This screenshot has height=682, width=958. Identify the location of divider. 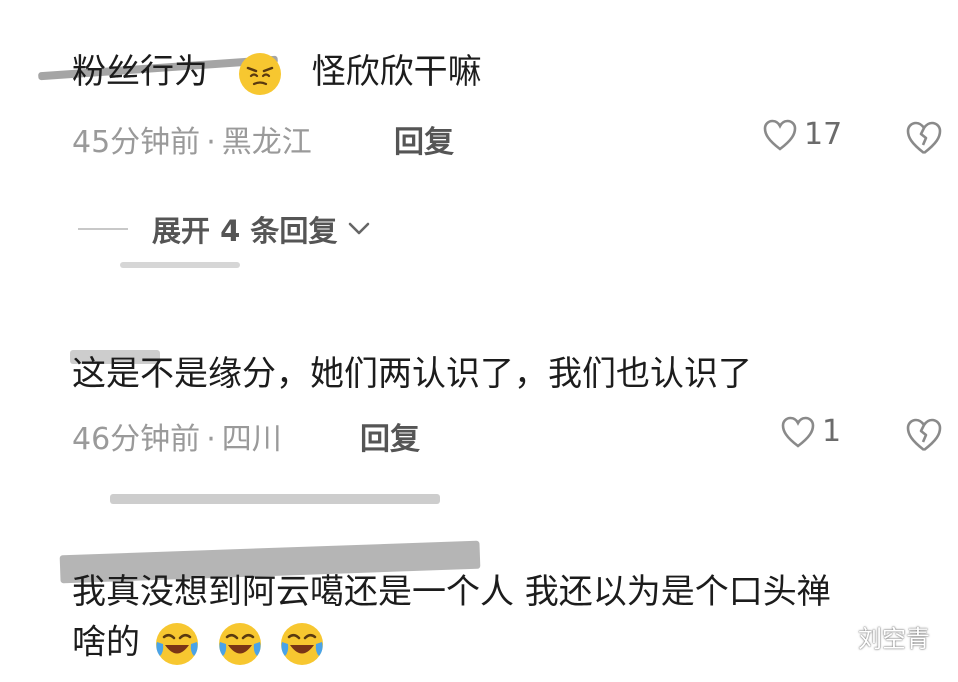
(103, 229).